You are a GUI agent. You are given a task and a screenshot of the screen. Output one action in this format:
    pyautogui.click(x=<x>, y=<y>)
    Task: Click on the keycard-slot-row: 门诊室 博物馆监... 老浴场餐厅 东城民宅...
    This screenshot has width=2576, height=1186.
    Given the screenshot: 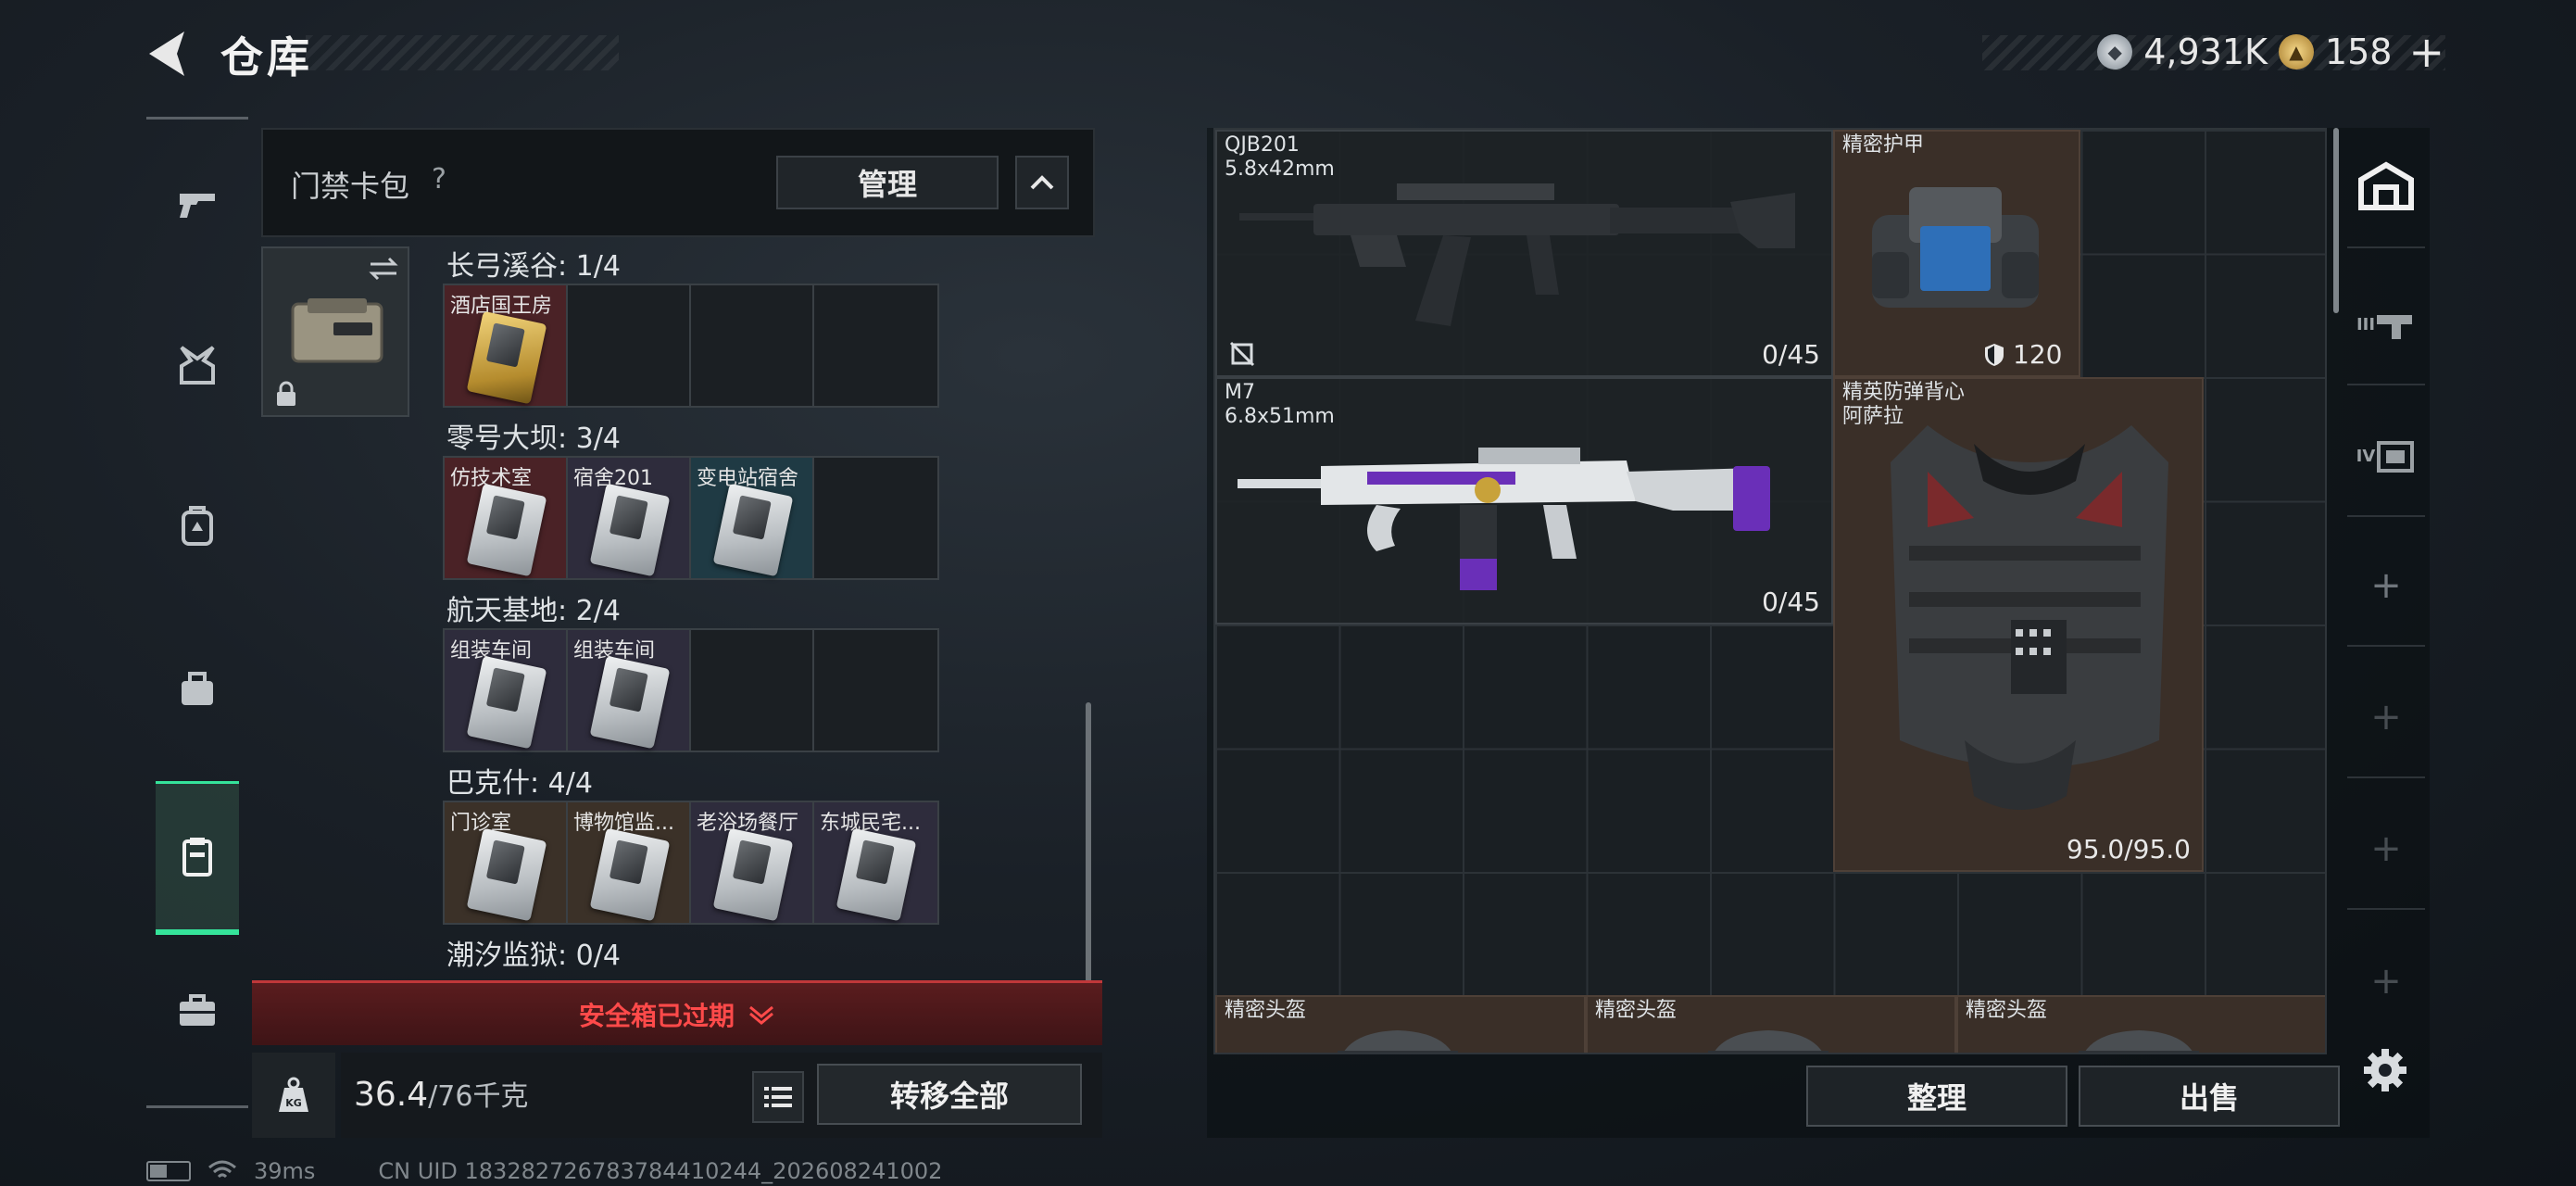 What is the action you would take?
    pyautogui.click(x=691, y=863)
    